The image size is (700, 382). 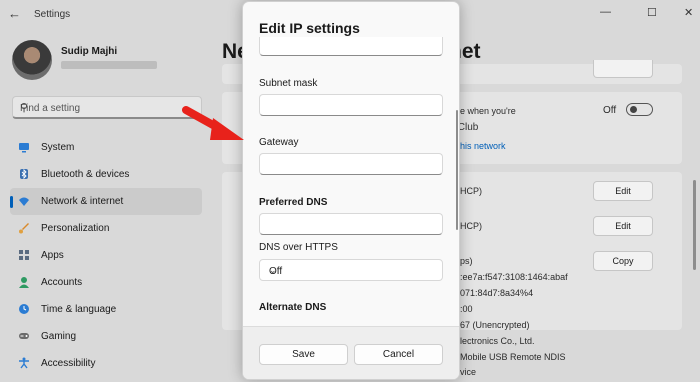 What do you see at coordinates (24, 108) in the screenshot?
I see `search-icon: ⚲` at bounding box center [24, 108].